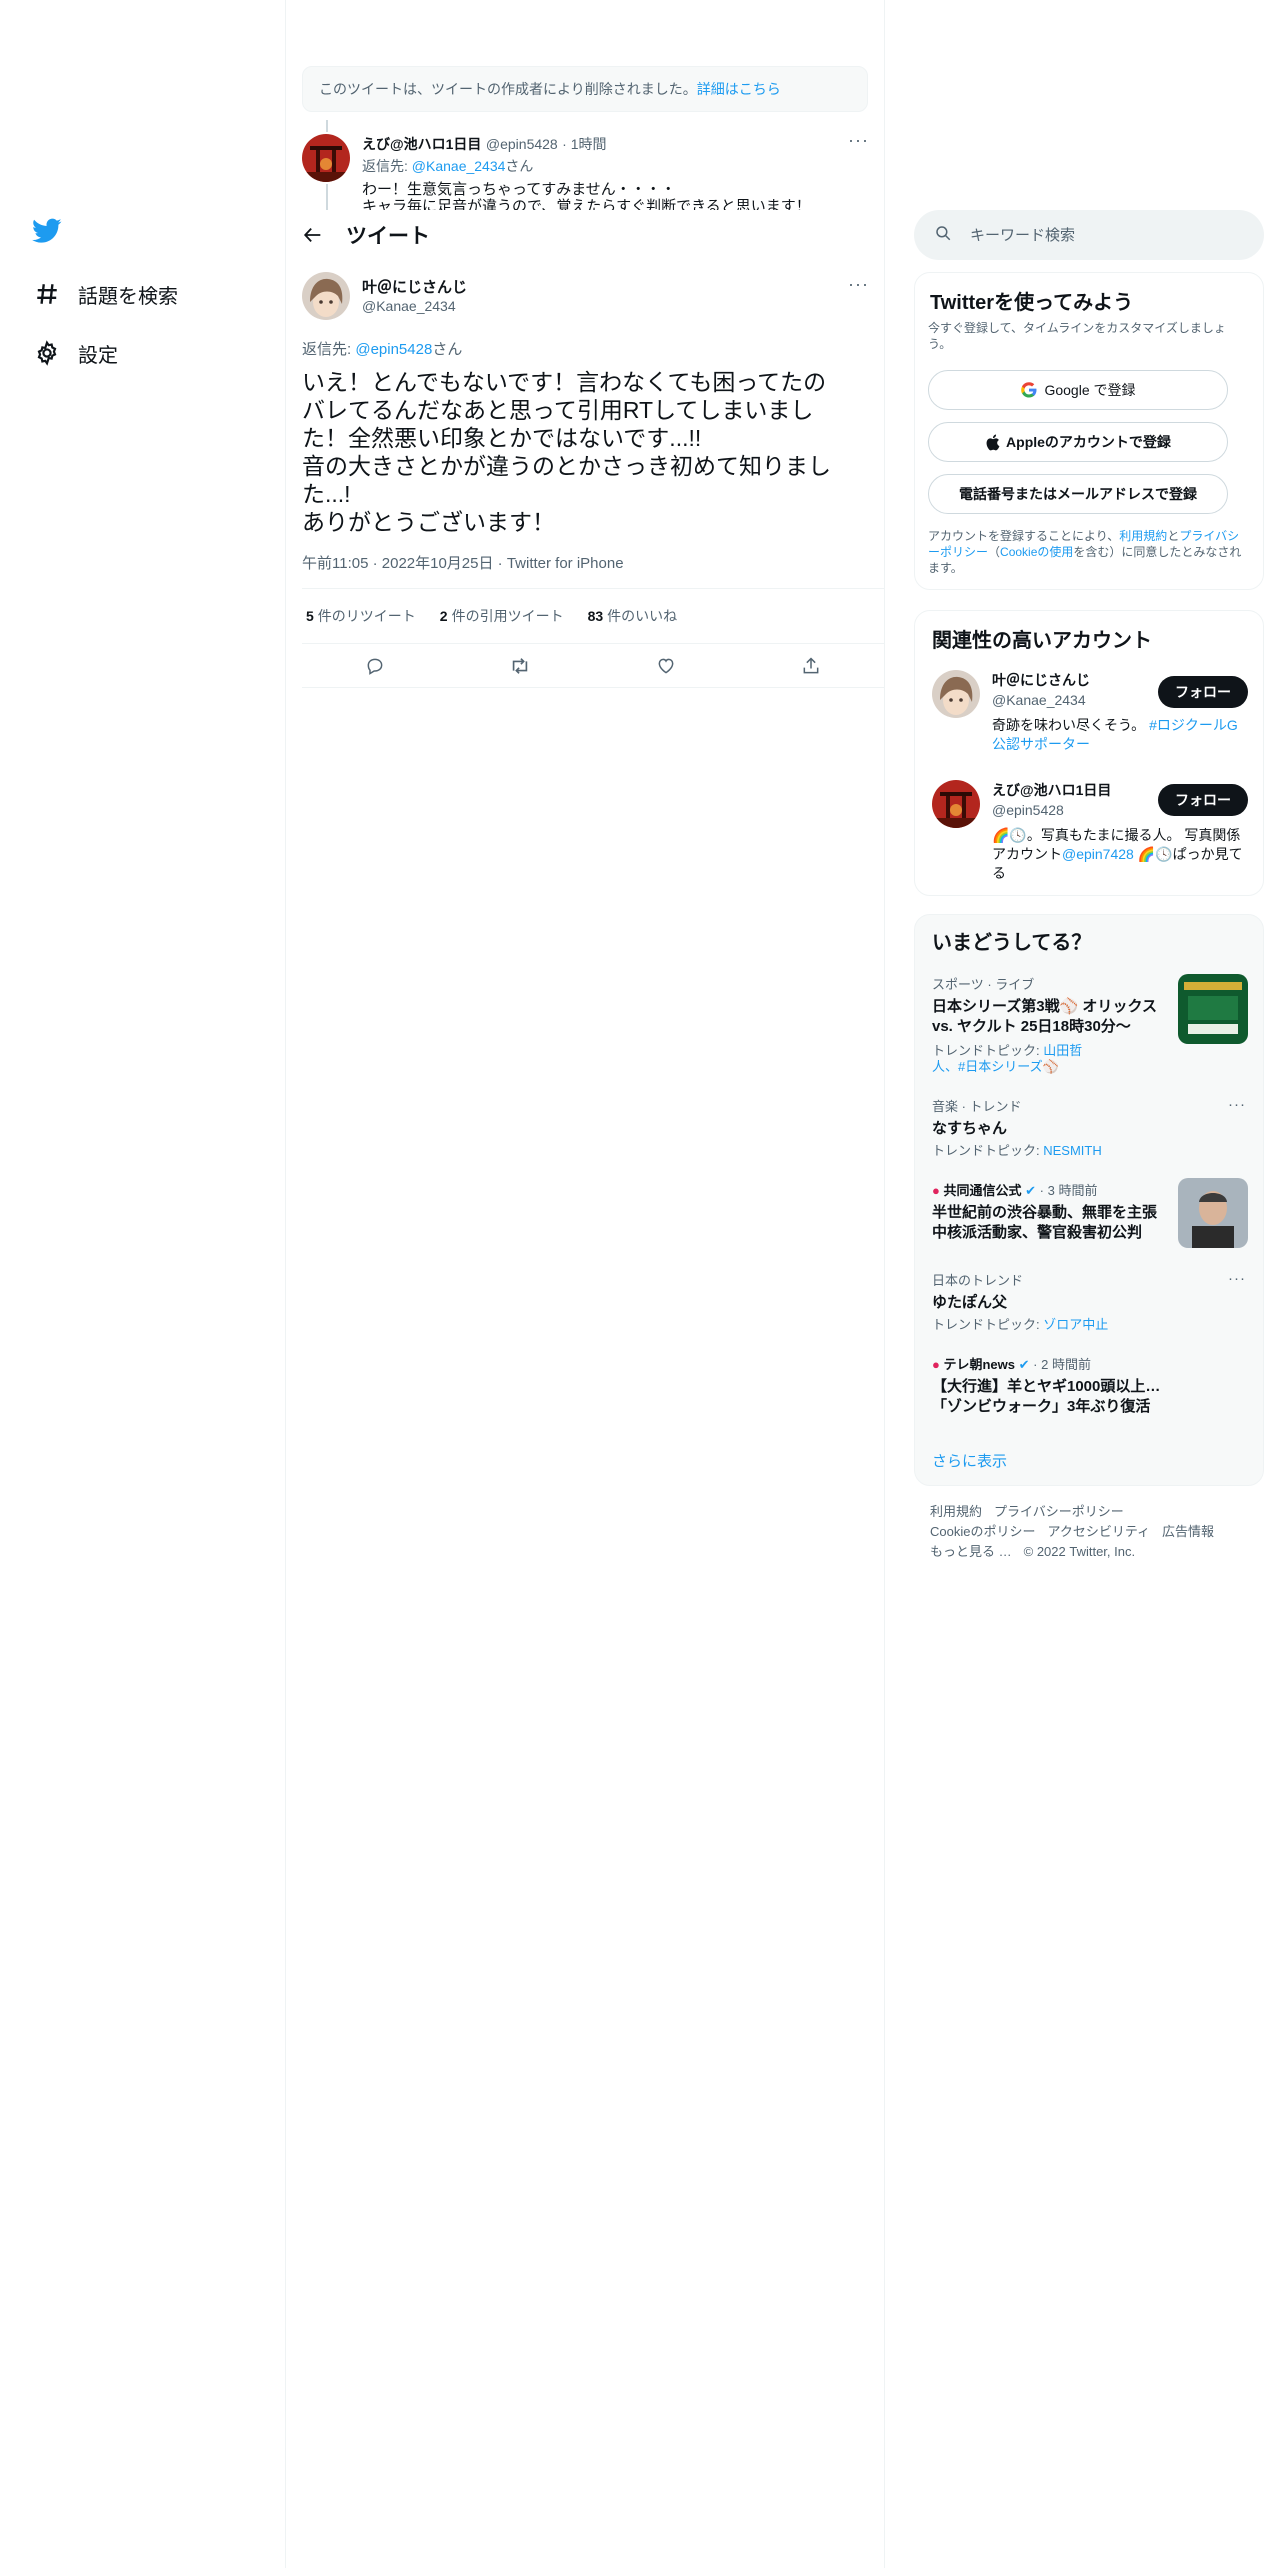  What do you see at coordinates (978, 1280) in the screenshot?
I see `trend-4-category: 日本のトレンド` at bounding box center [978, 1280].